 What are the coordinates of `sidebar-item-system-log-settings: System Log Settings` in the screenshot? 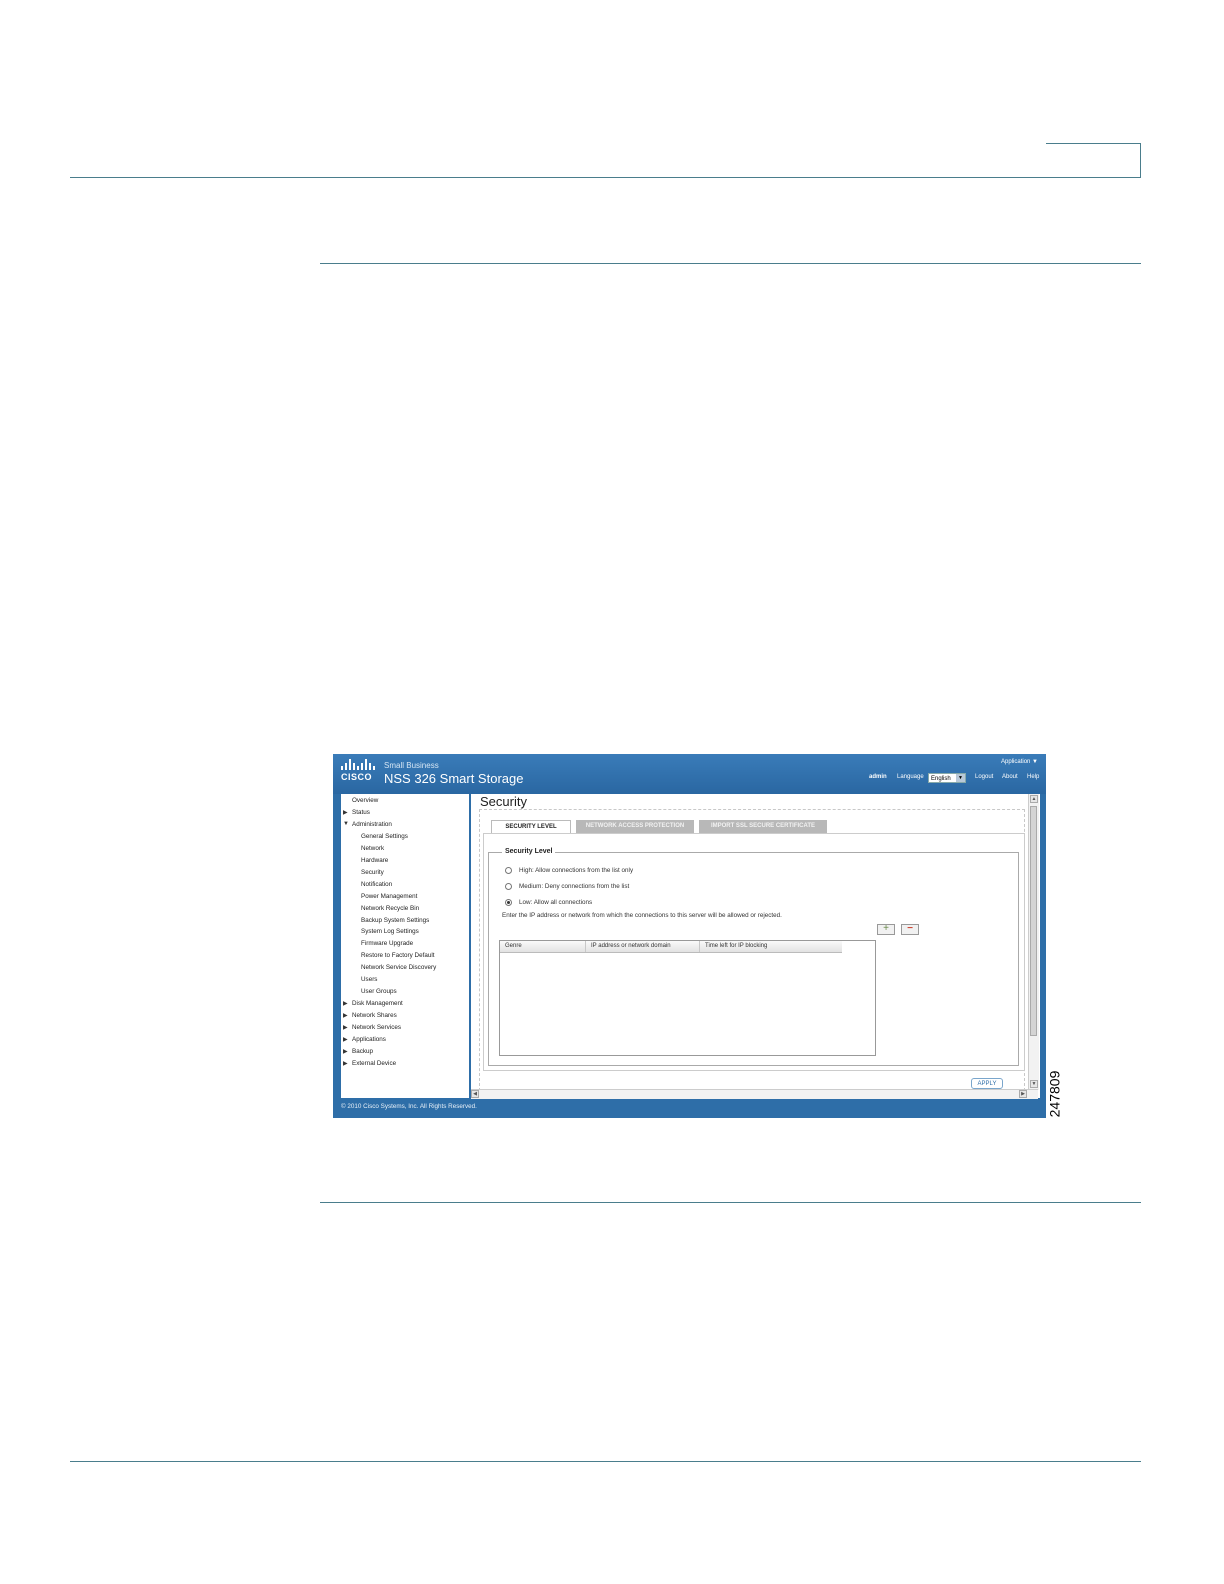 It's located at (390, 931).